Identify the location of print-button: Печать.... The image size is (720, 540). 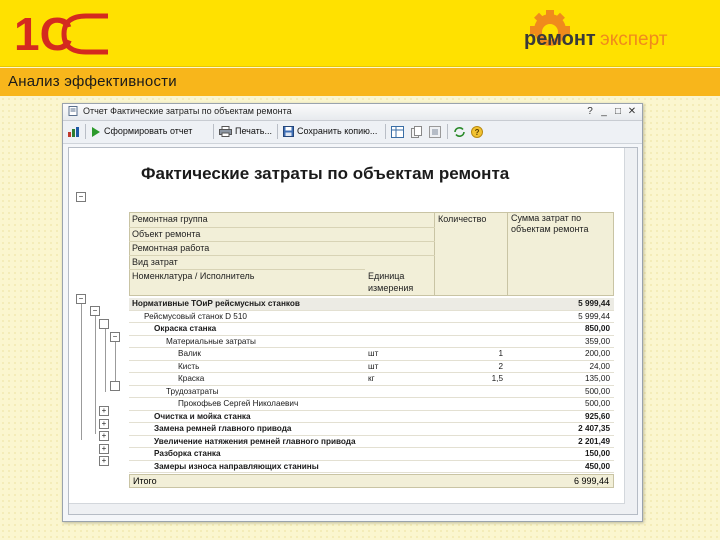
(245, 131).